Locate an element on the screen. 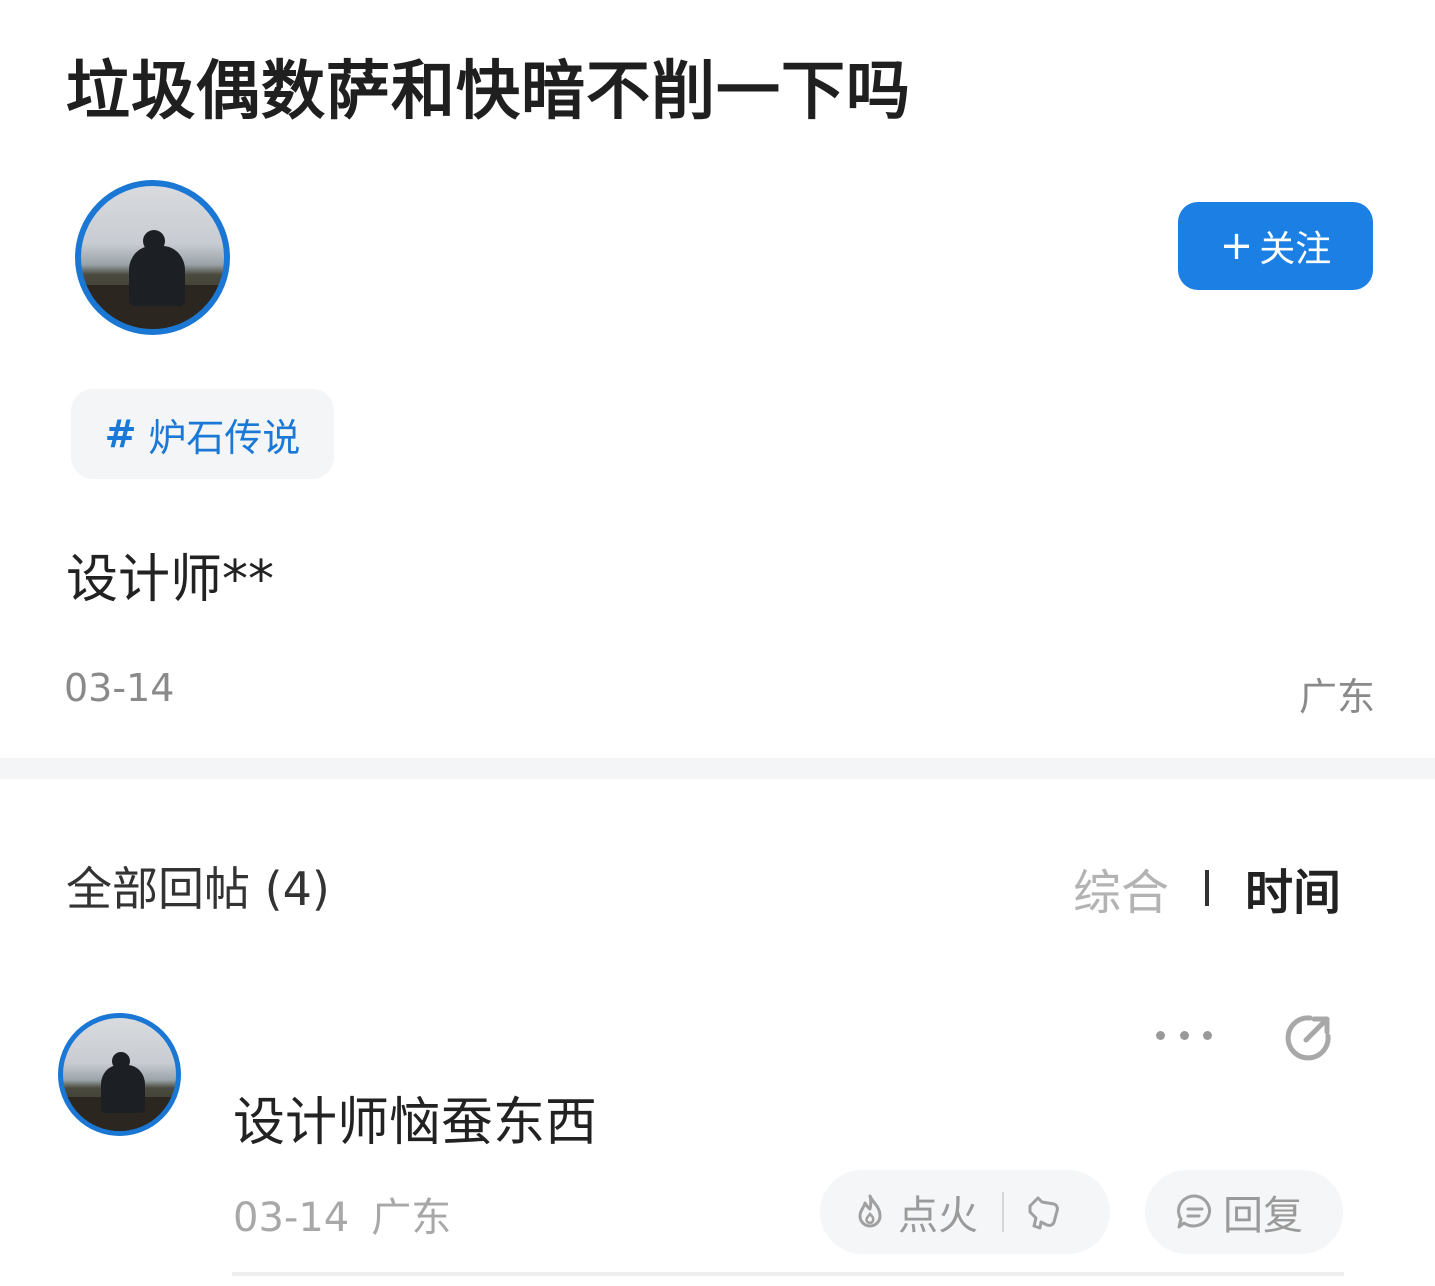  sort-separator is located at coordinates (1206, 888).